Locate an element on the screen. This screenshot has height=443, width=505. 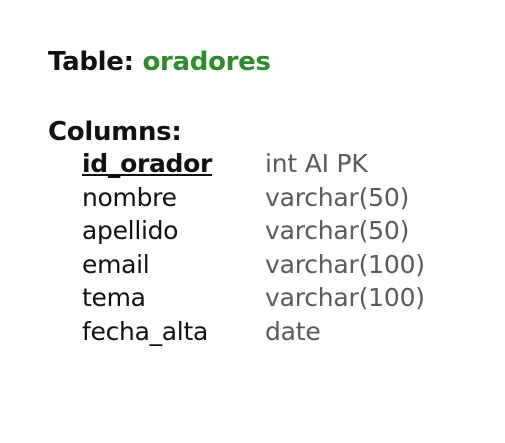
column-name: tema is located at coordinates (114, 298).